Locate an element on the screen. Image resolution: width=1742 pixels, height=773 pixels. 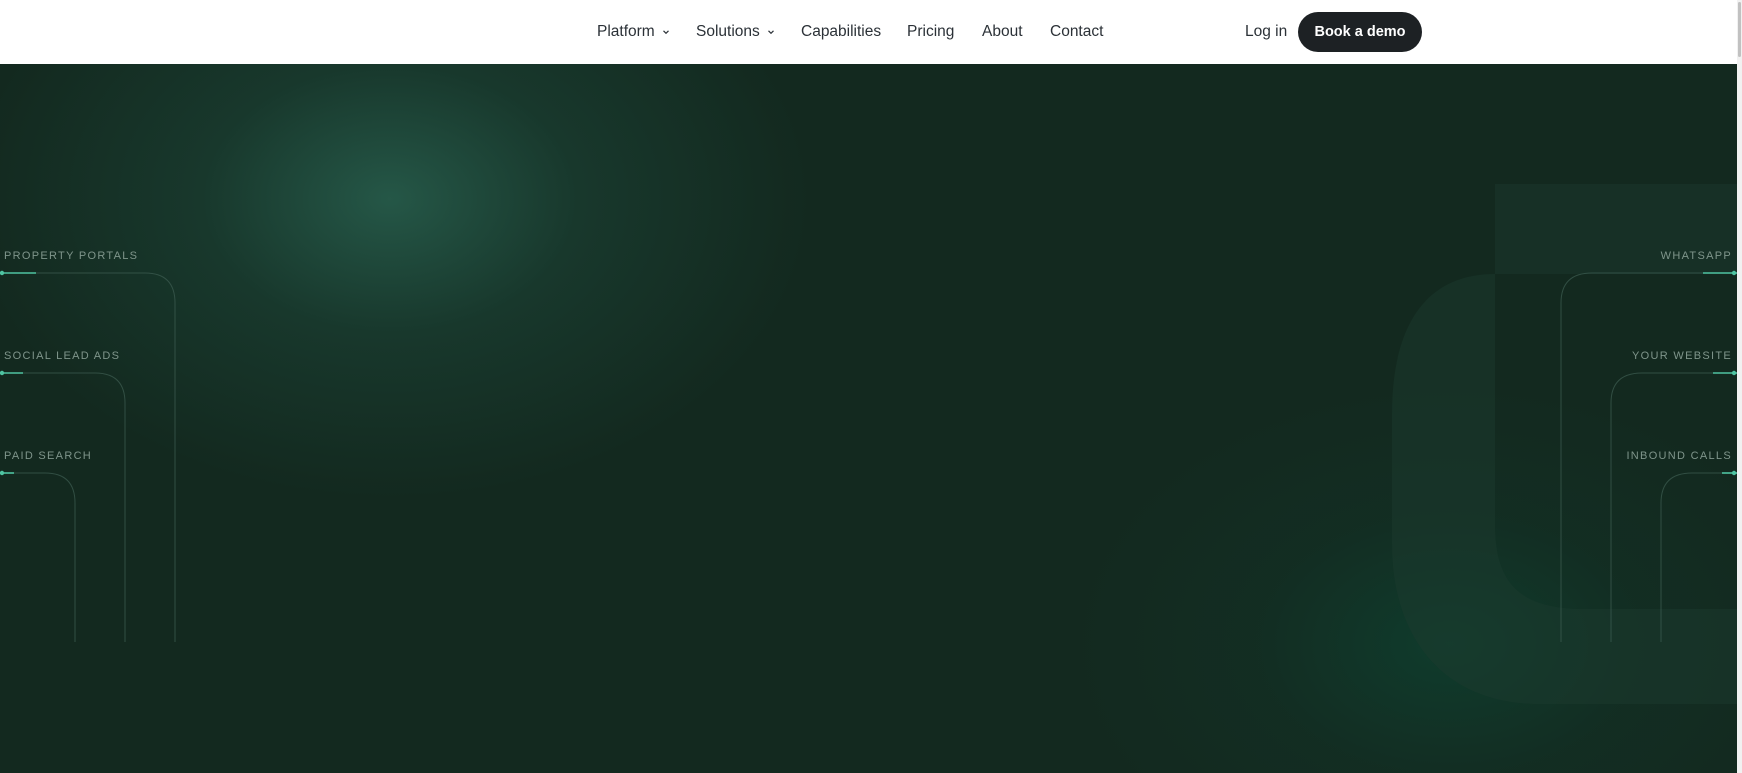
scrollbar-thumb is located at coordinates (1739, 29).